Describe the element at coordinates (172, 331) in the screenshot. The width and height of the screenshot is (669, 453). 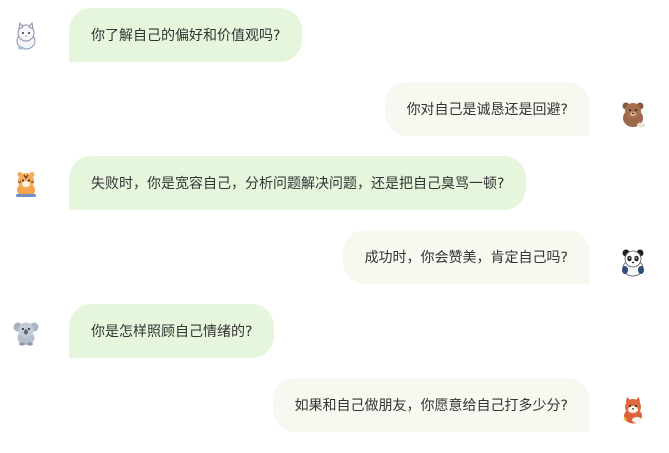
I see `message-bubble-incoming: 你是怎样照顾自己情绪的?` at that location.